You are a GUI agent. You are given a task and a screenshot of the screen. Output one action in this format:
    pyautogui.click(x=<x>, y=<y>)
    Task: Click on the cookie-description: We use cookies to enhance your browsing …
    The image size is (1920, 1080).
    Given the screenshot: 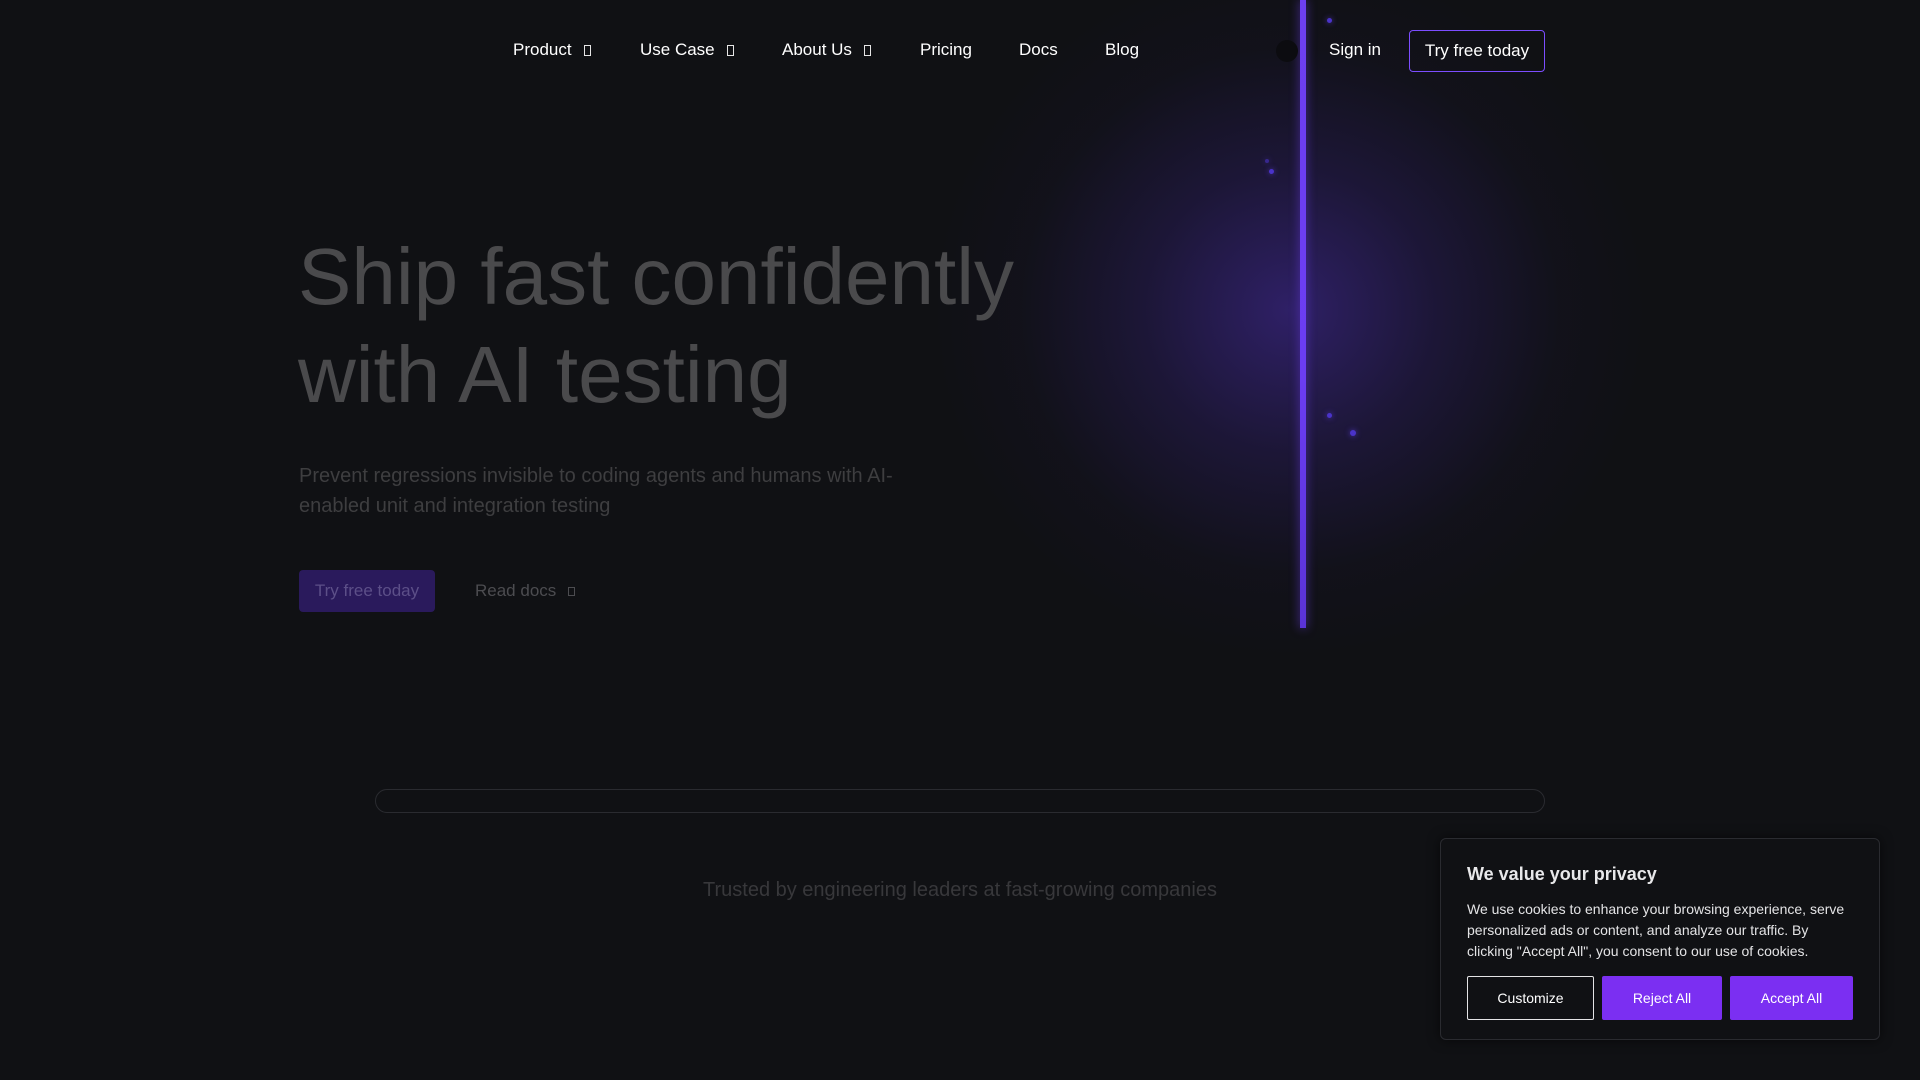 What is the action you would take?
    pyautogui.click(x=1656, y=930)
    